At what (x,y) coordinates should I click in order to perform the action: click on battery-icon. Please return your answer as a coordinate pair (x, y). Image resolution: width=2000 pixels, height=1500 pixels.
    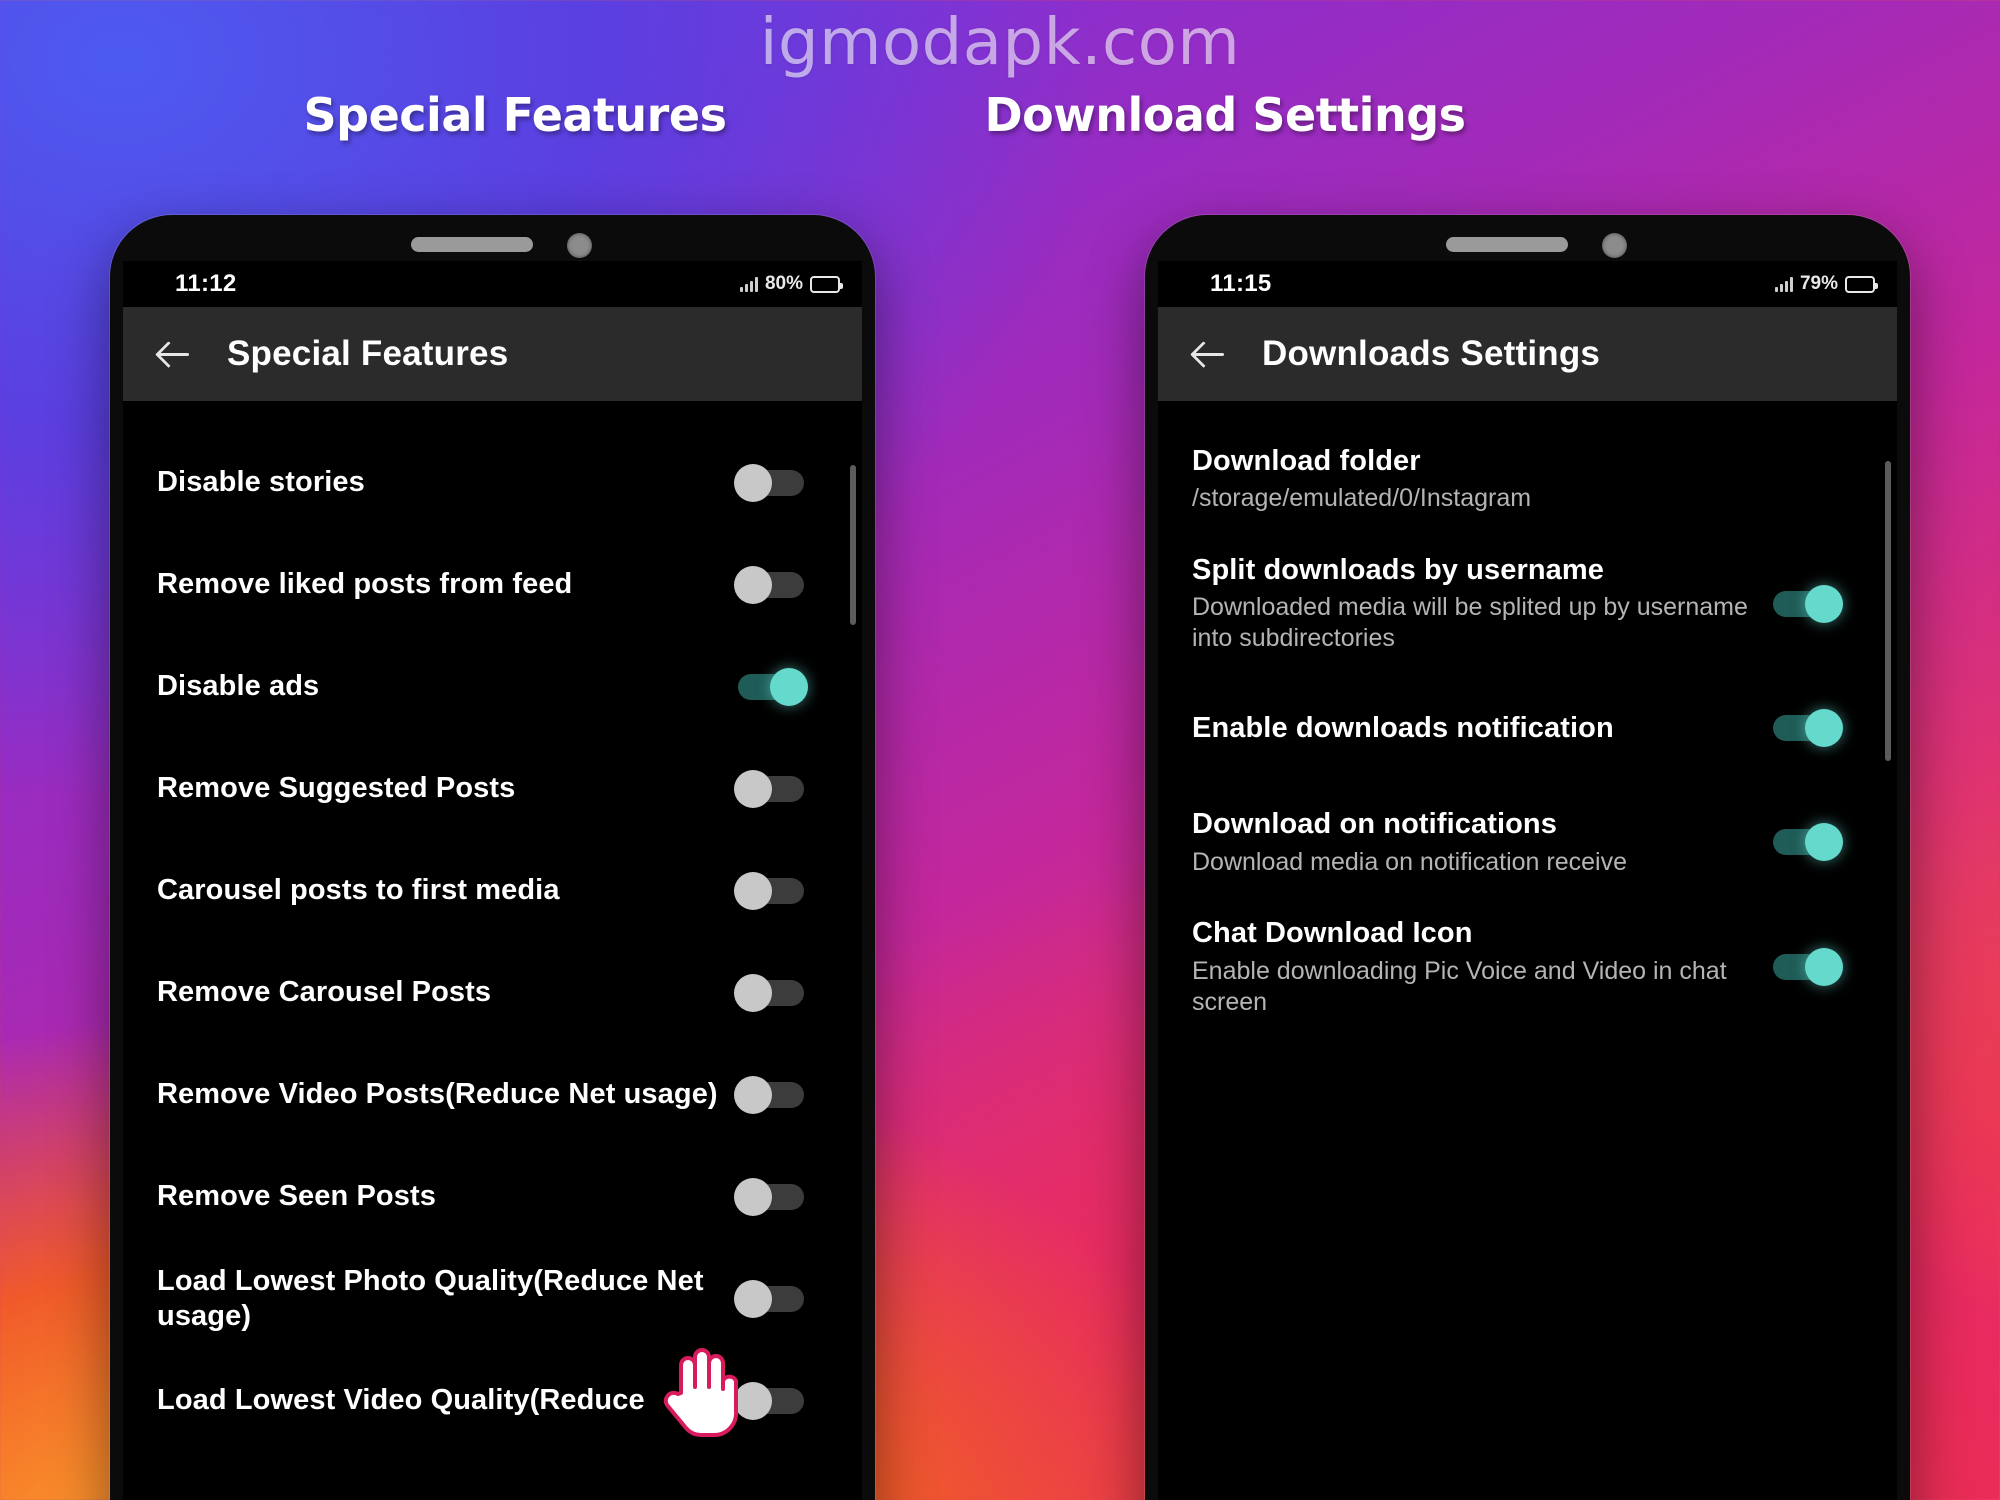
    Looking at the image, I should click on (826, 284).